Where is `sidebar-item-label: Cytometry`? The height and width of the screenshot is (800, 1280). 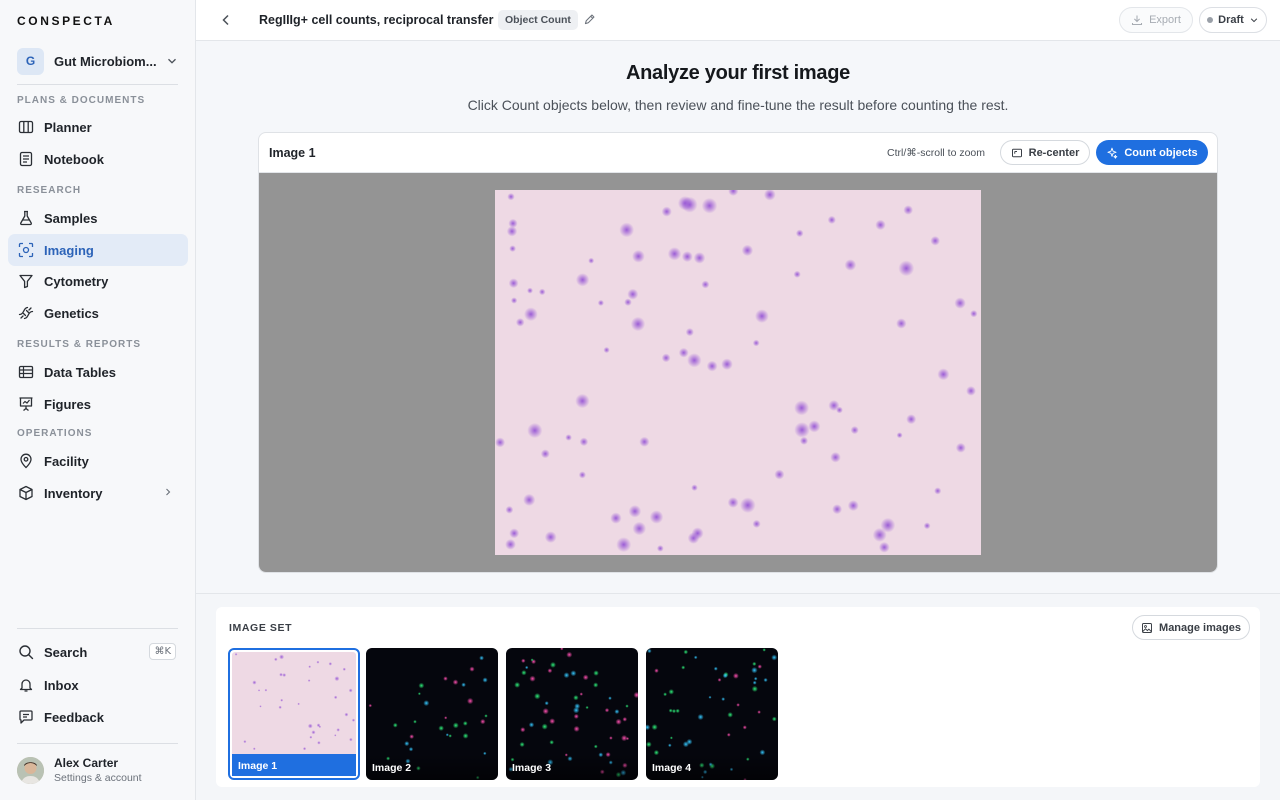
sidebar-item-label: Cytometry is located at coordinates (76, 281).